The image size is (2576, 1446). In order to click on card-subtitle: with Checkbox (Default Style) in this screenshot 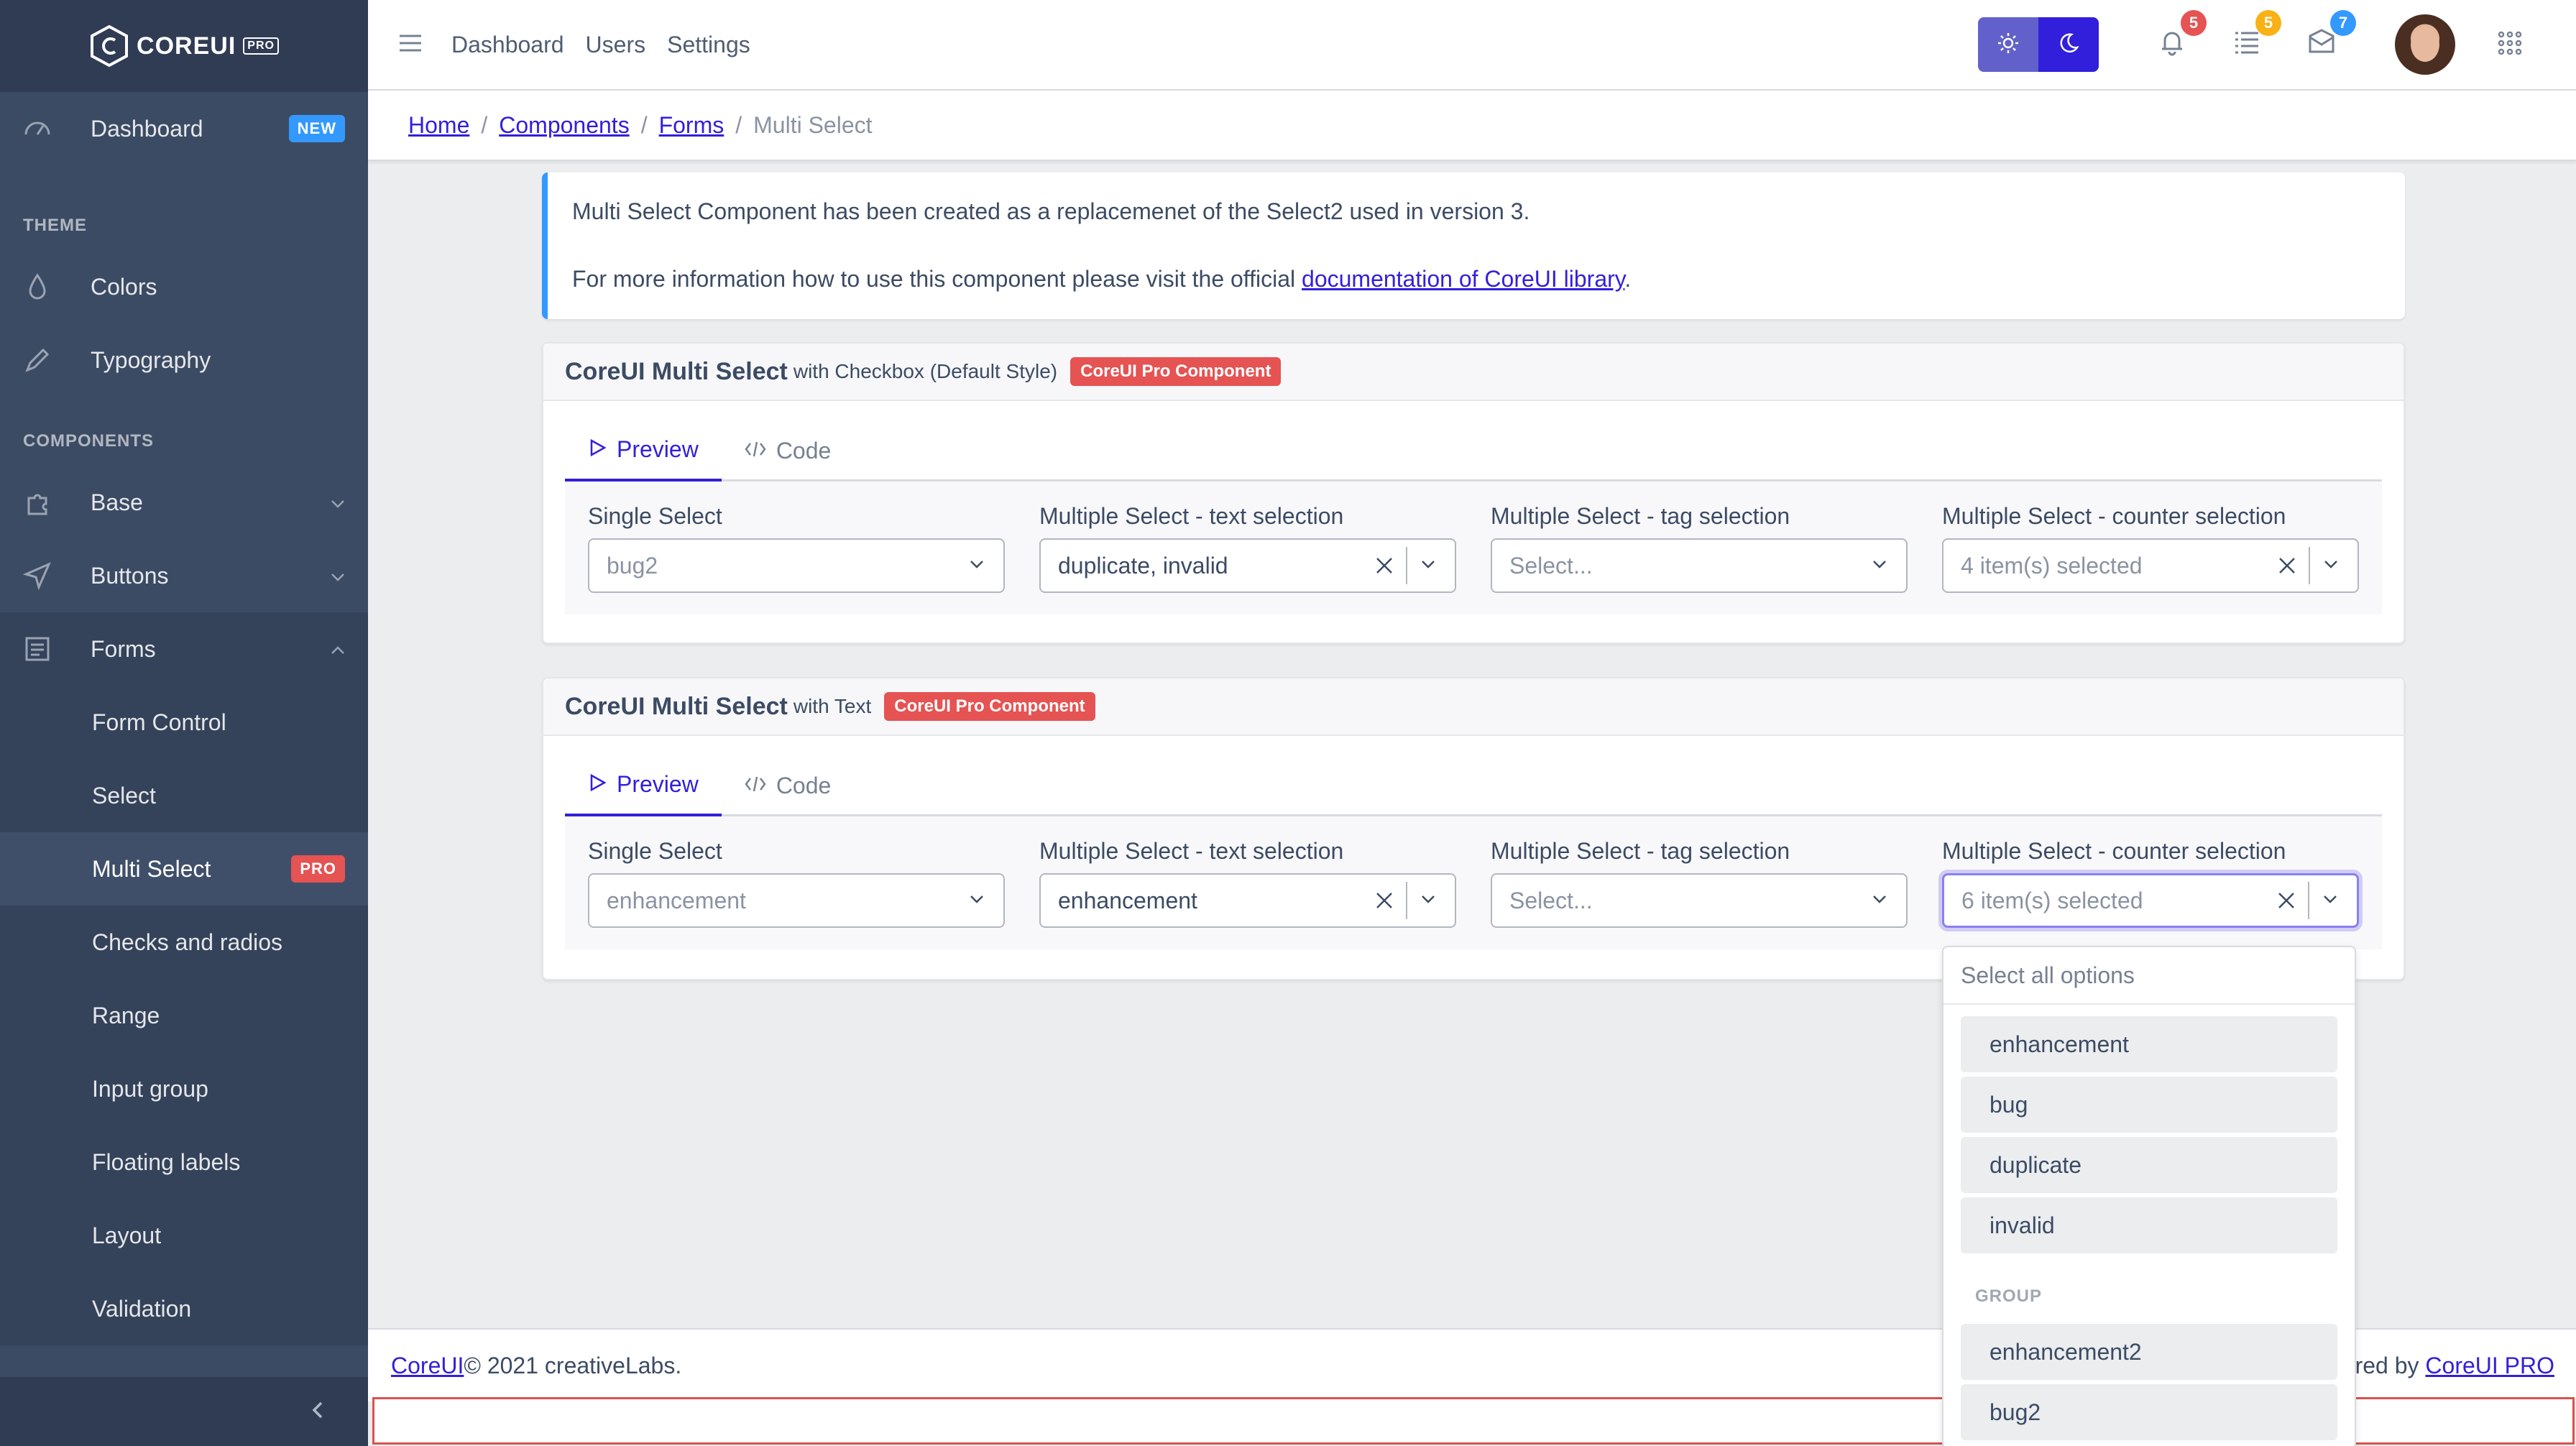, I will do `click(925, 371)`.